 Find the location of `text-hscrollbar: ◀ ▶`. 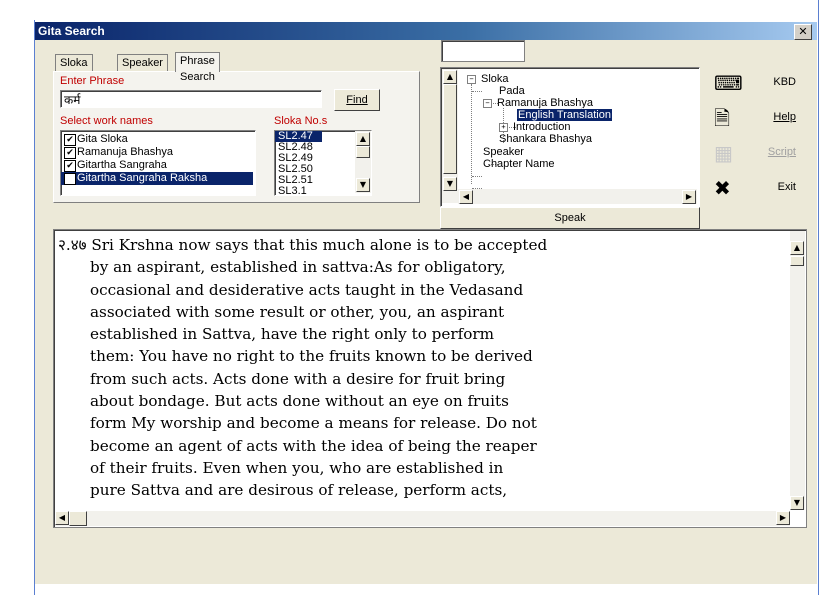

text-hscrollbar: ◀ ▶ is located at coordinates (422, 518).